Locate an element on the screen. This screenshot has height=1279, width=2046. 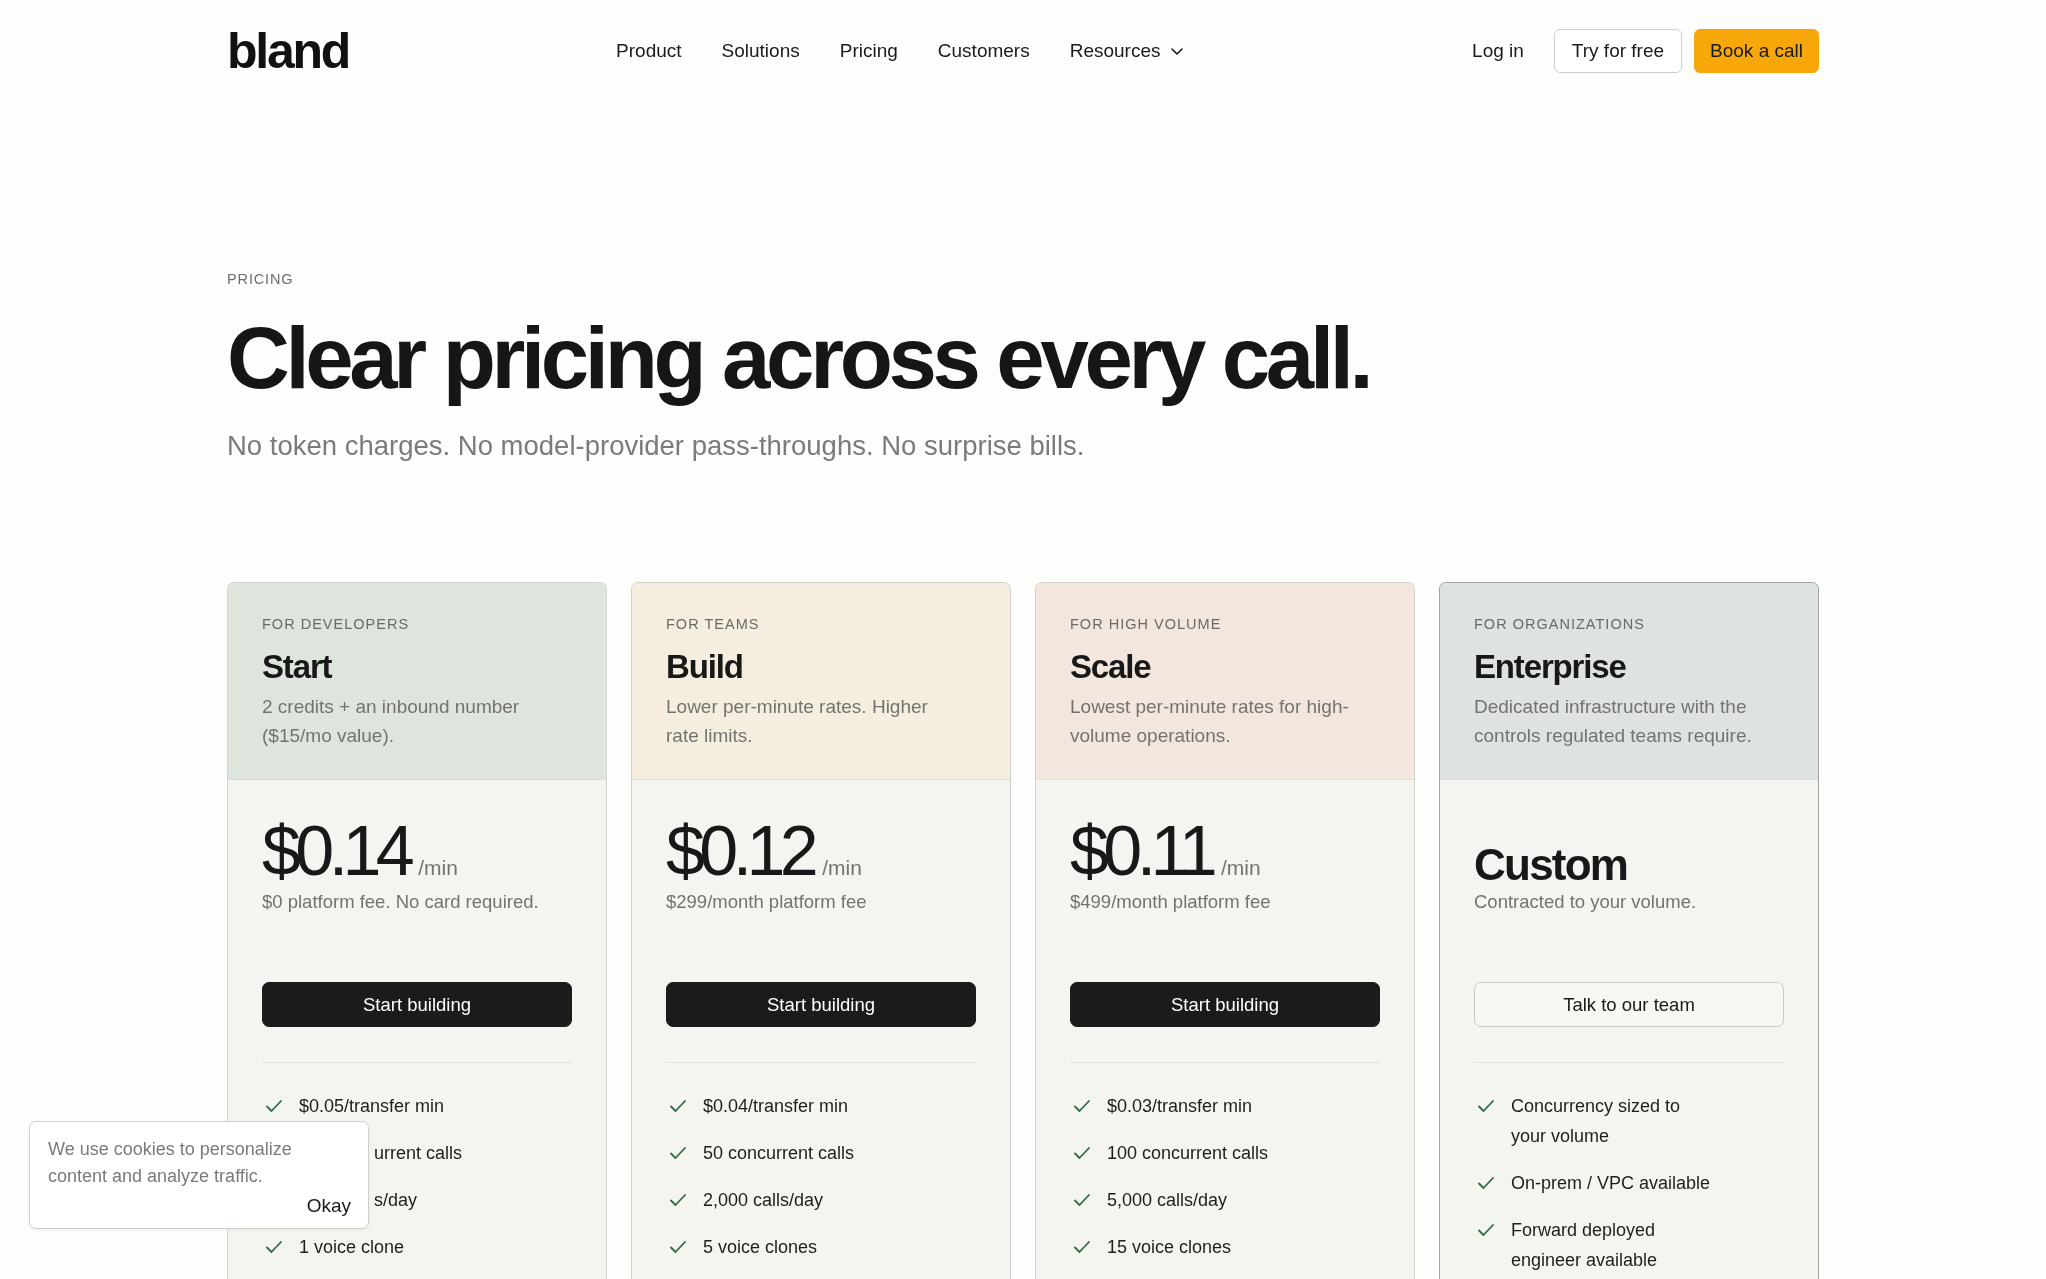
feature-text: 50 concurrent calls is located at coordinates (779, 1153).